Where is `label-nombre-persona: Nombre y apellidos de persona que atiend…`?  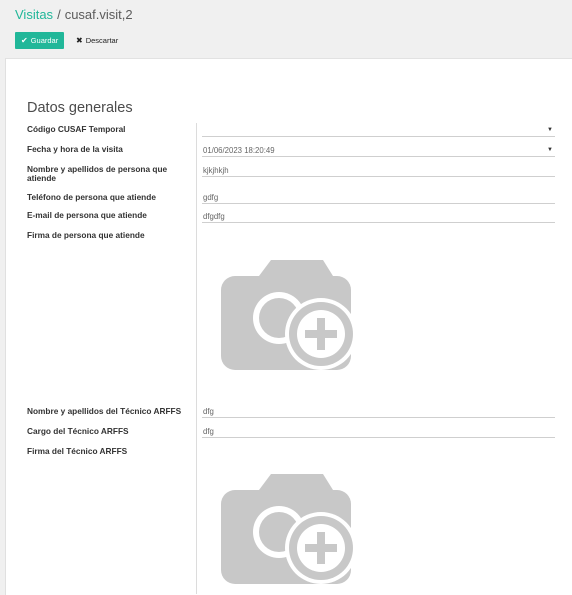
label-nombre-persona: Nombre y apellidos de persona que atiend… is located at coordinates (97, 173).